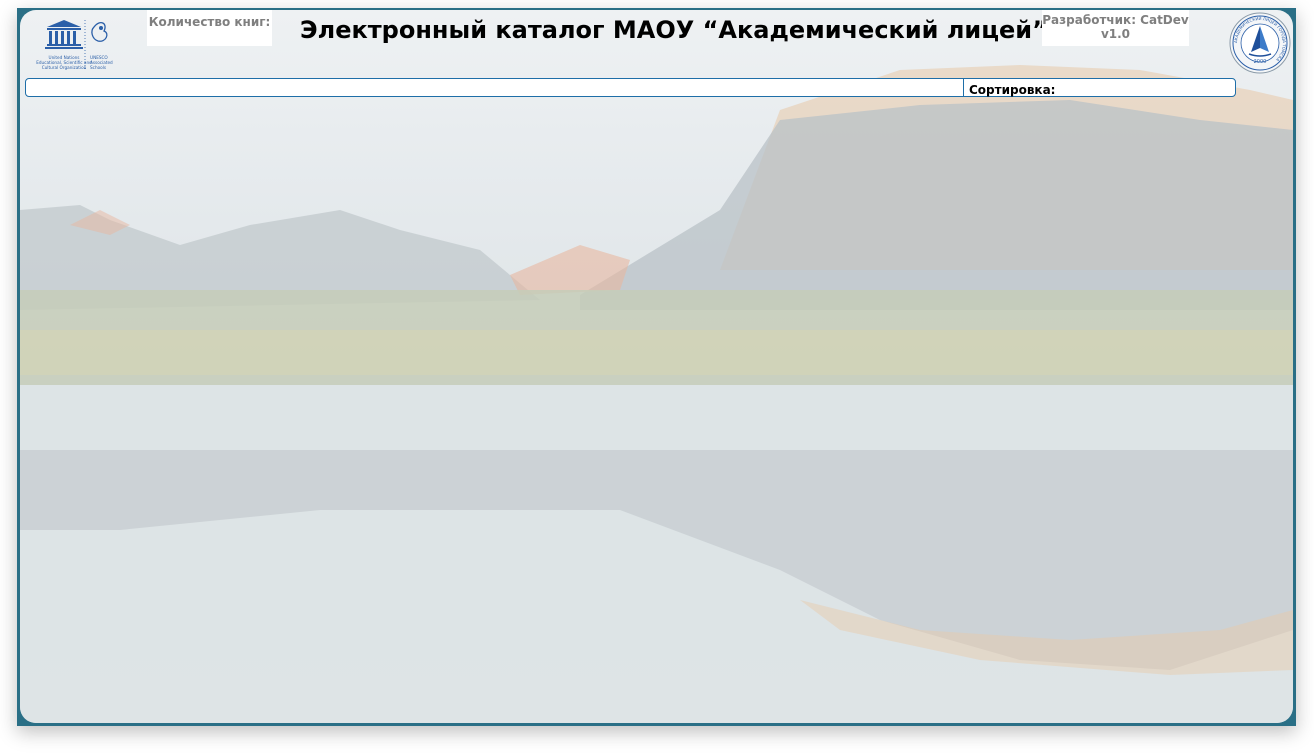  I want to click on school-emblem: АКАДЕМИЧЕСКИЙ ЛИЦЕЙ ГОРОДА ТОМСКА 2000, so click(1260, 45).